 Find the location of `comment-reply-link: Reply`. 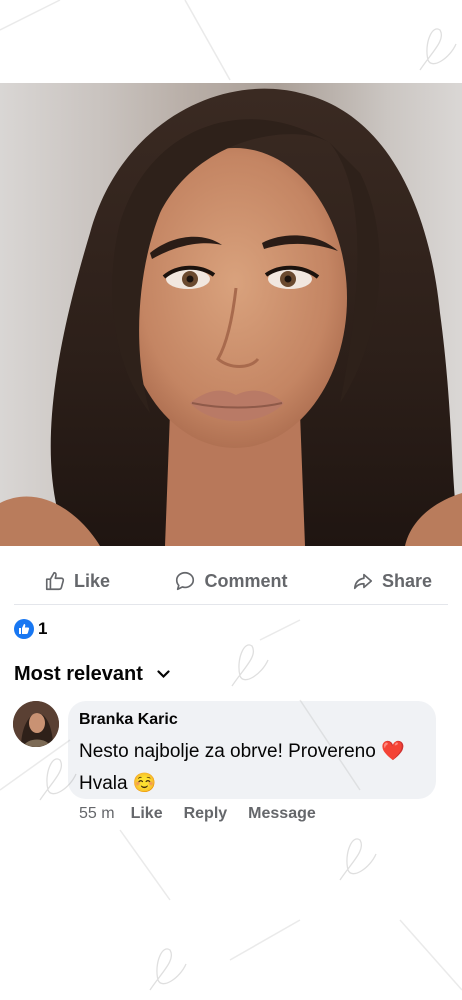

comment-reply-link: Reply is located at coordinates (206, 814).